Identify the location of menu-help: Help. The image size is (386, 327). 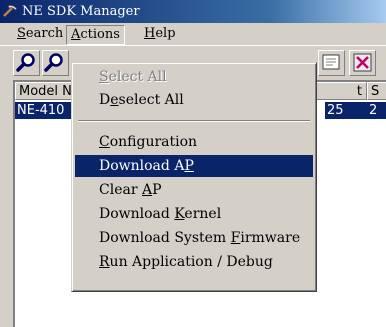
(160, 34).